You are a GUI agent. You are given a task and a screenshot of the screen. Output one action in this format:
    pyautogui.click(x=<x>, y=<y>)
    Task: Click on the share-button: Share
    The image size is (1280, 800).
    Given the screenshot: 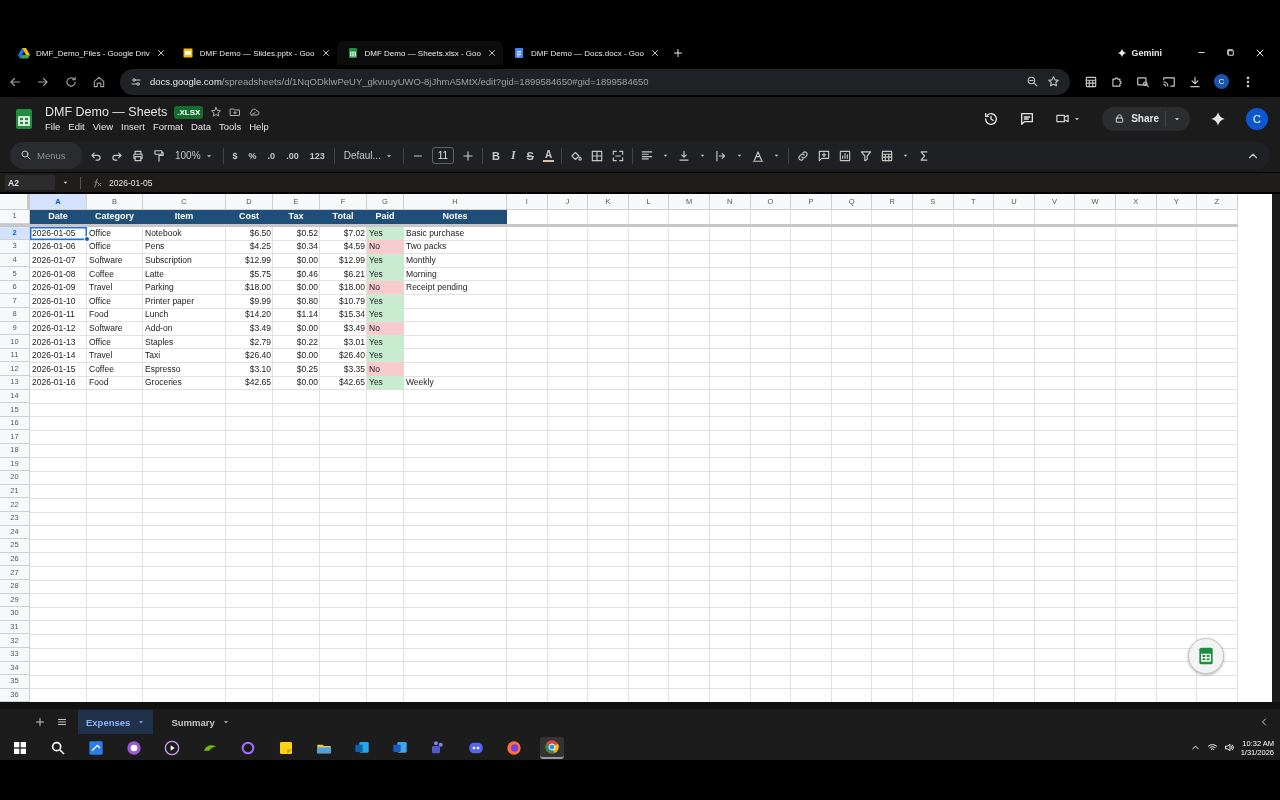 What is the action you would take?
    pyautogui.click(x=1146, y=118)
    